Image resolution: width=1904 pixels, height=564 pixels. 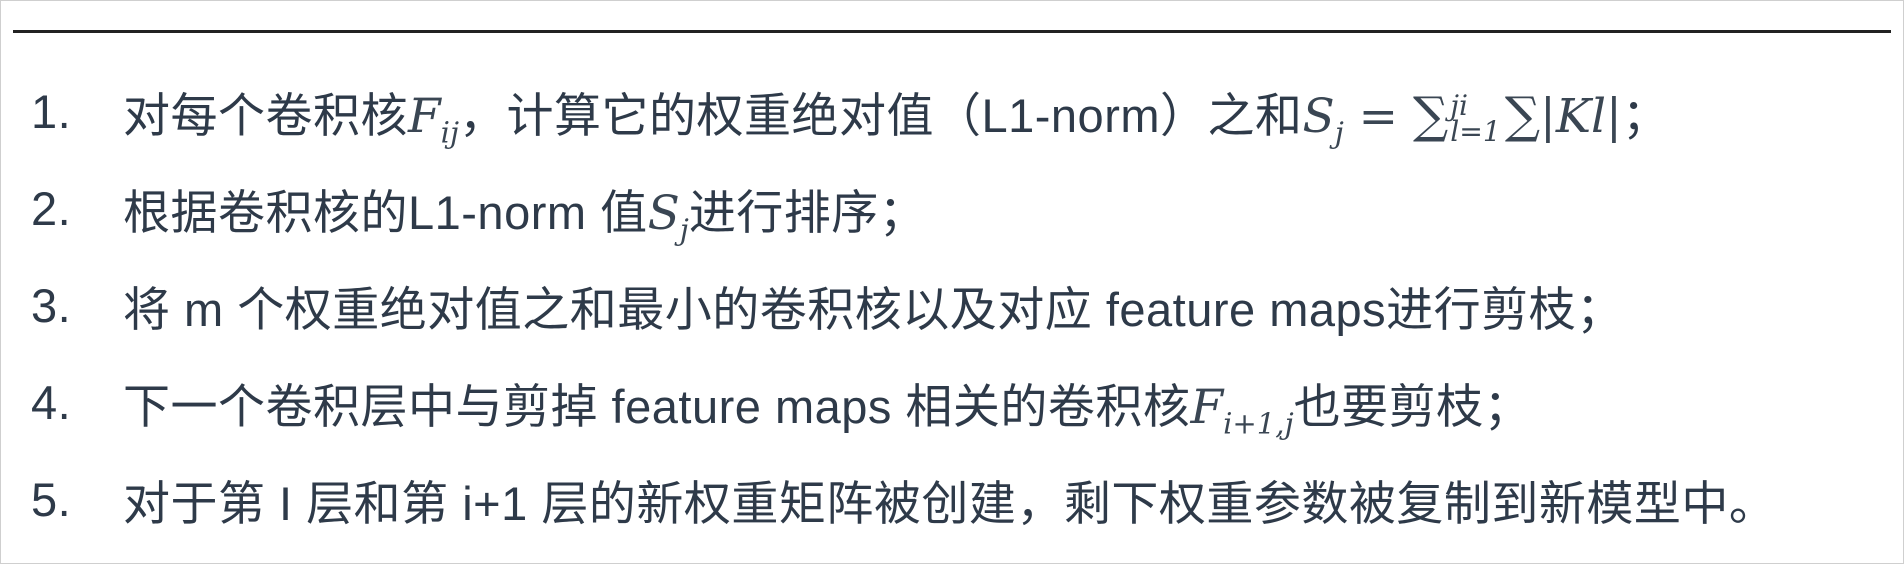 I want to click on top-rule, so click(x=952, y=31).